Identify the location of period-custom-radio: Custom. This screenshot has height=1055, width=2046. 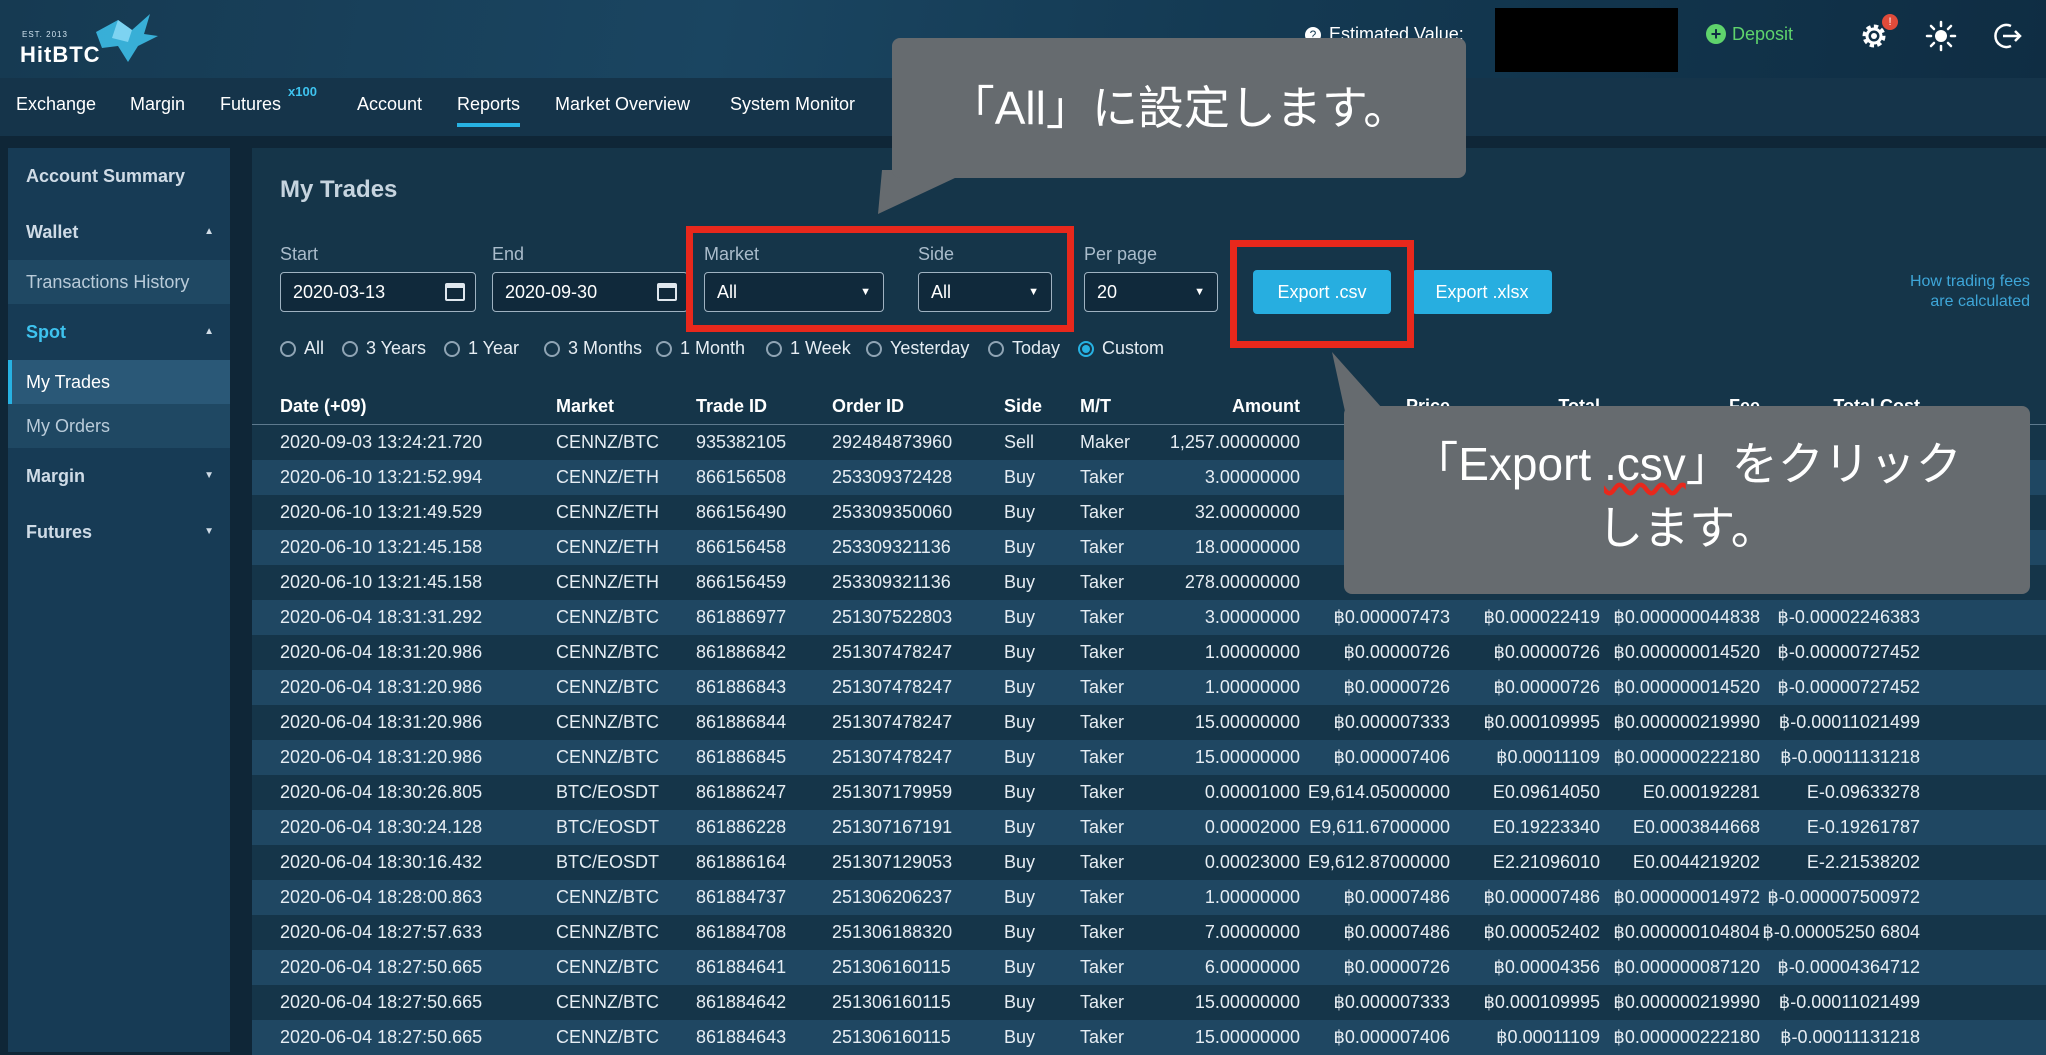
(1121, 348).